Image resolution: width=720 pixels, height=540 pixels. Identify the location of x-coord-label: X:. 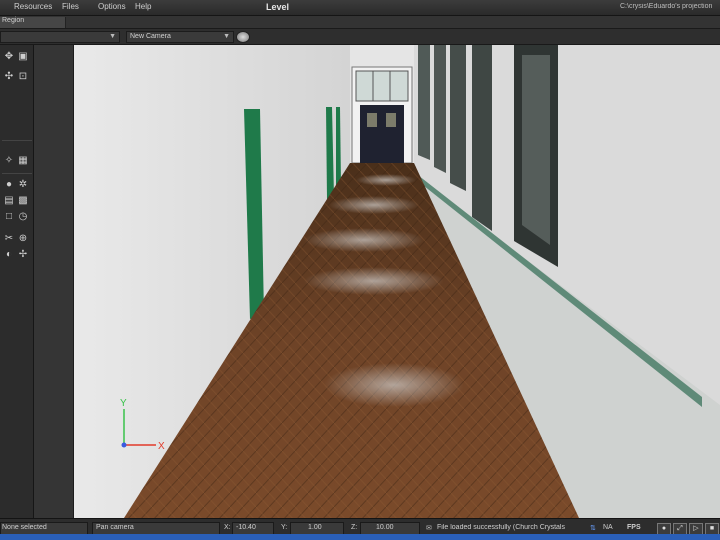
(227, 527).